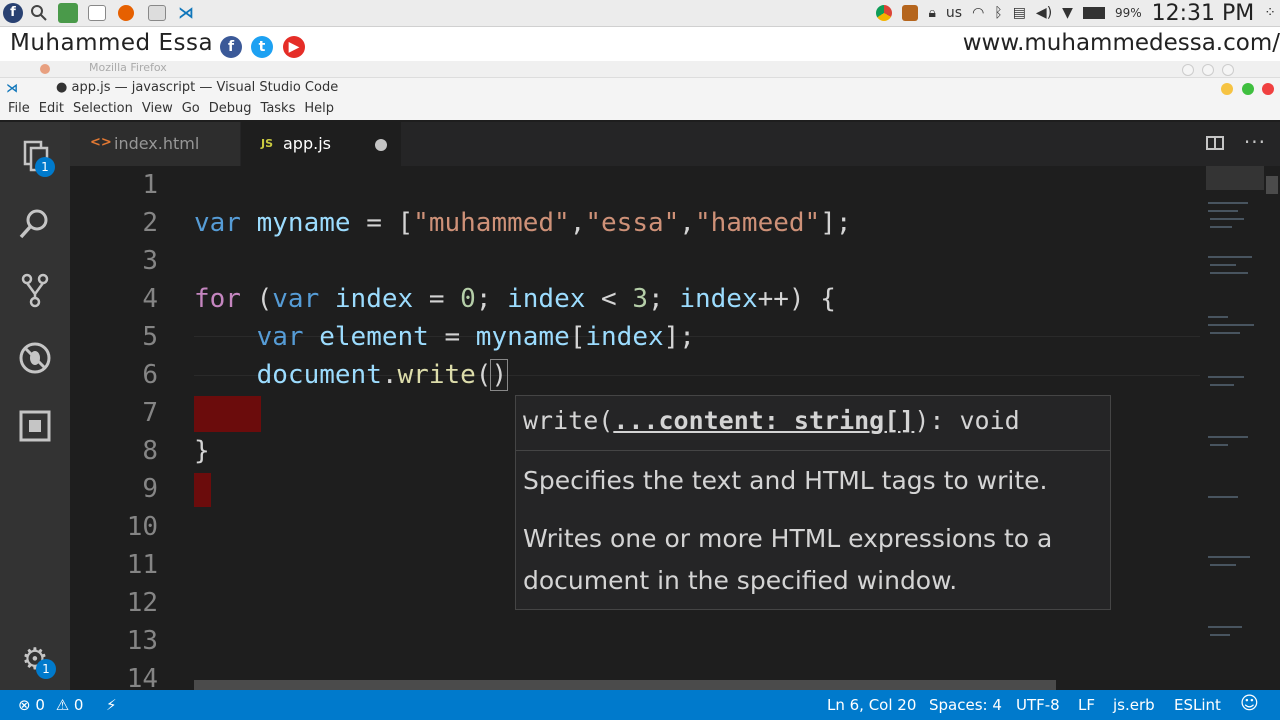  Describe the element at coordinates (35, 358) in the screenshot. I see `debug-icon` at that location.